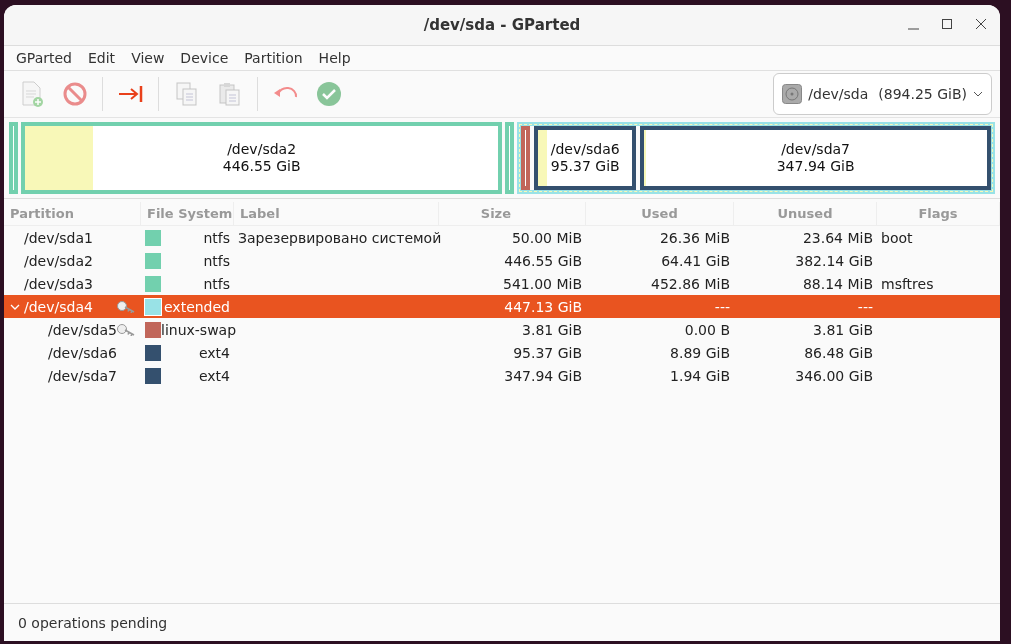 Image resolution: width=1011 pixels, height=644 pixels. I want to click on partition-name: /dev/sda6, so click(82, 352).